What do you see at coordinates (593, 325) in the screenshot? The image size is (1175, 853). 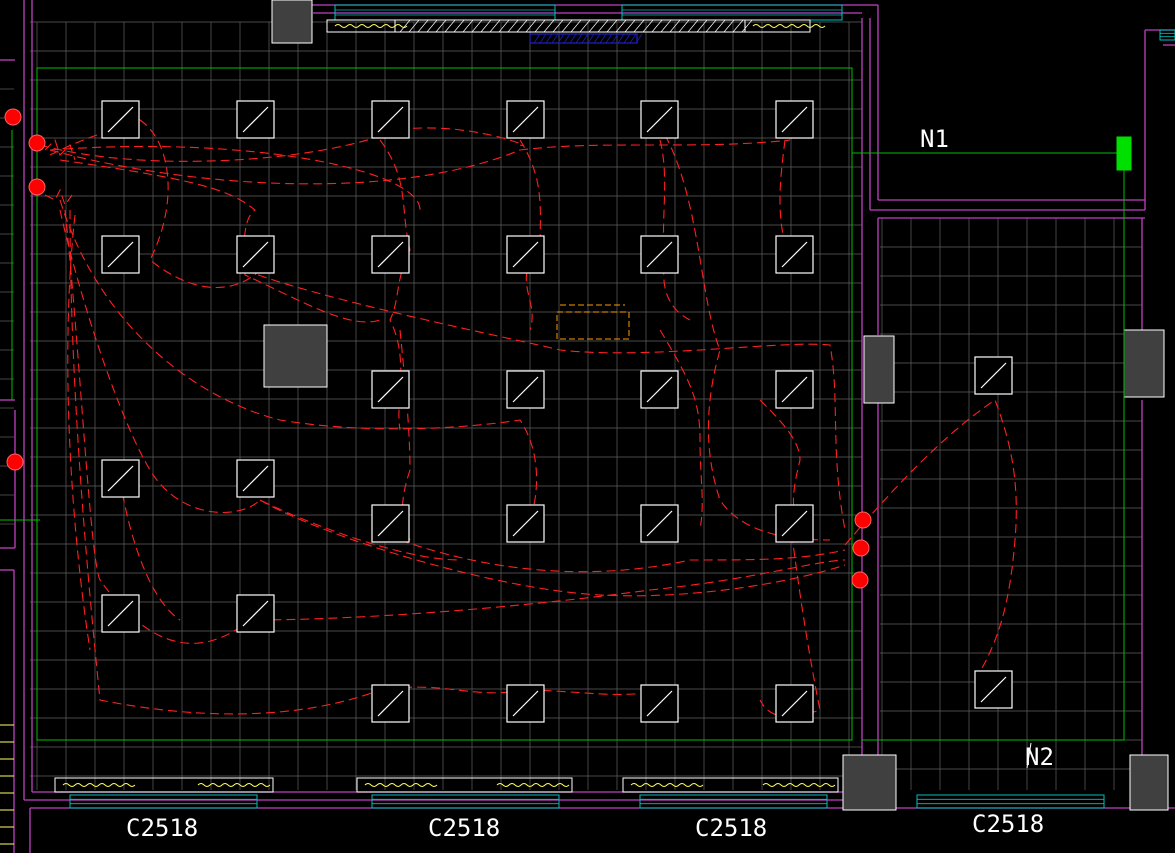 I see `equipment-outline` at bounding box center [593, 325].